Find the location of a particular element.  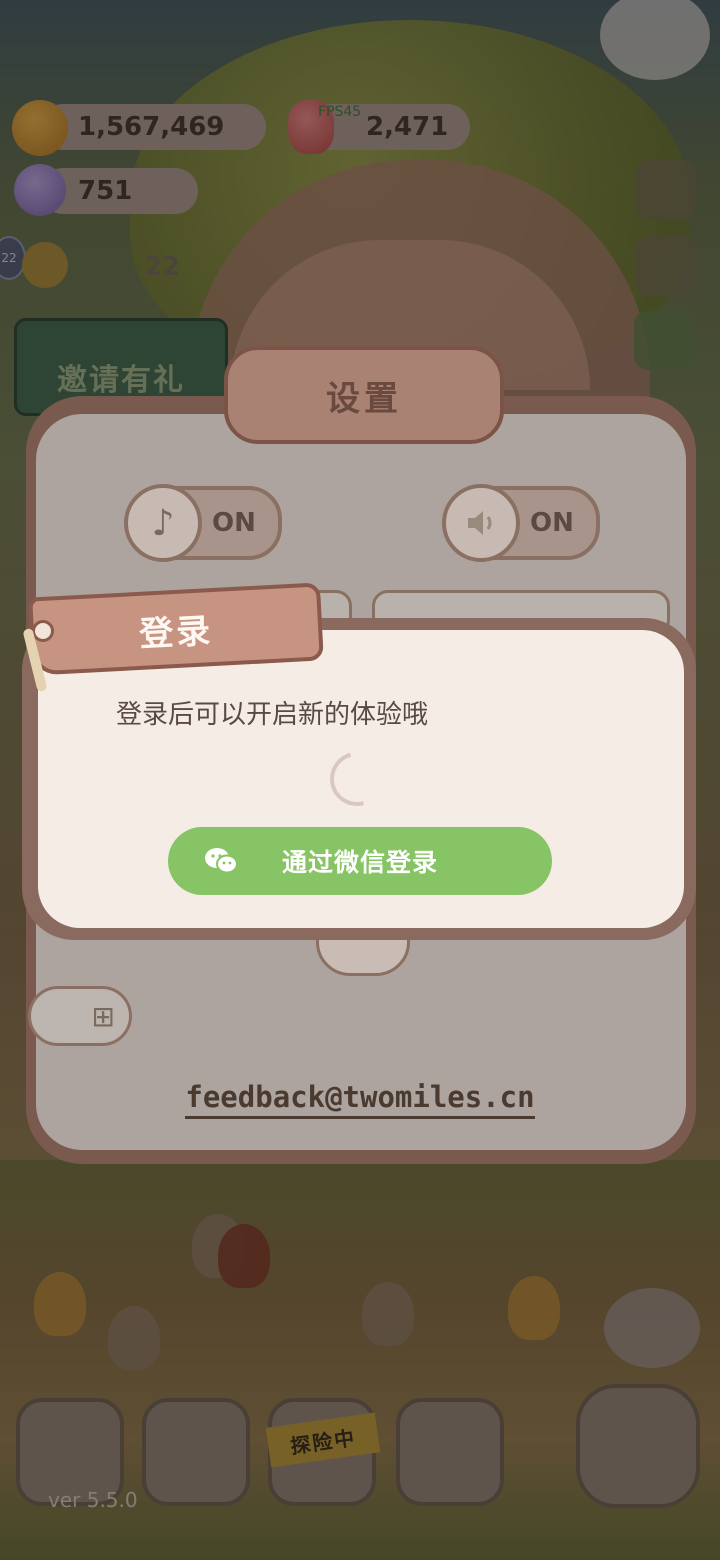

music-toggle-state: ON is located at coordinates (234, 523).